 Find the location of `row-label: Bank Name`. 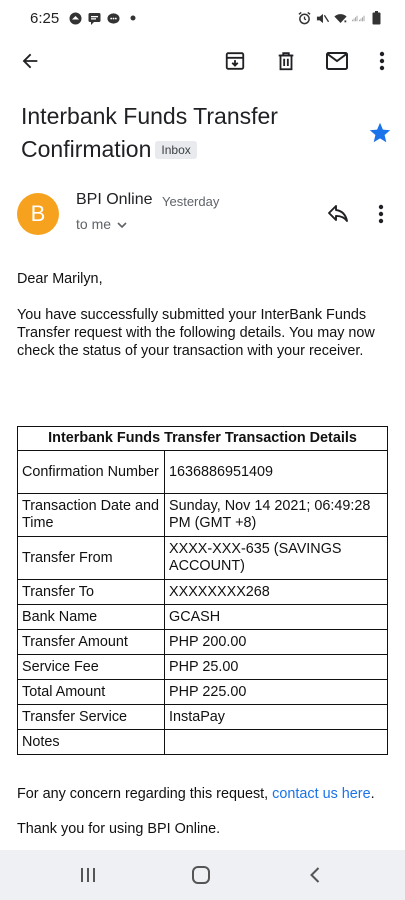

row-label: Bank Name is located at coordinates (91, 617).